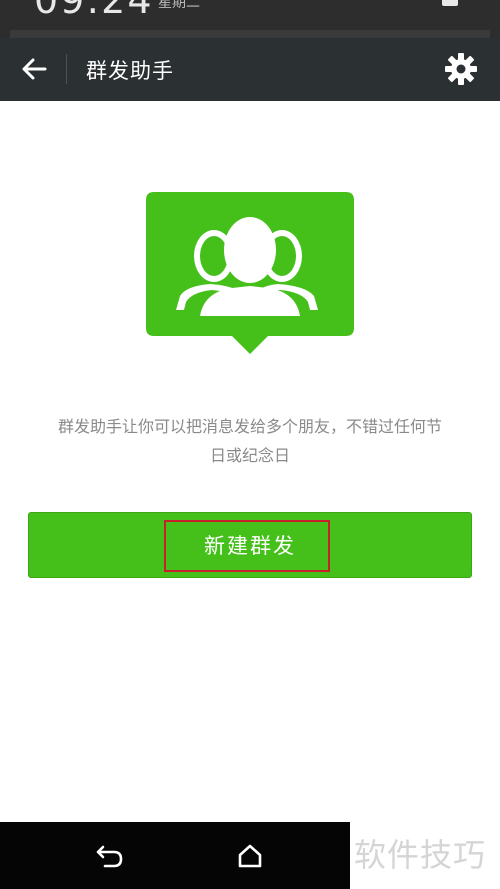 This screenshot has height=889, width=500. I want to click on new-mass-message-label: 新建群发, so click(250, 546).